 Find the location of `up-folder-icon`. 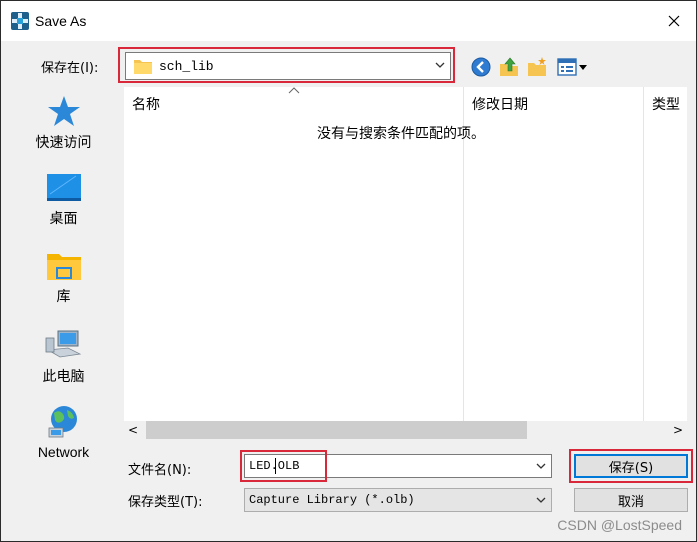

up-folder-icon is located at coordinates (509, 67).